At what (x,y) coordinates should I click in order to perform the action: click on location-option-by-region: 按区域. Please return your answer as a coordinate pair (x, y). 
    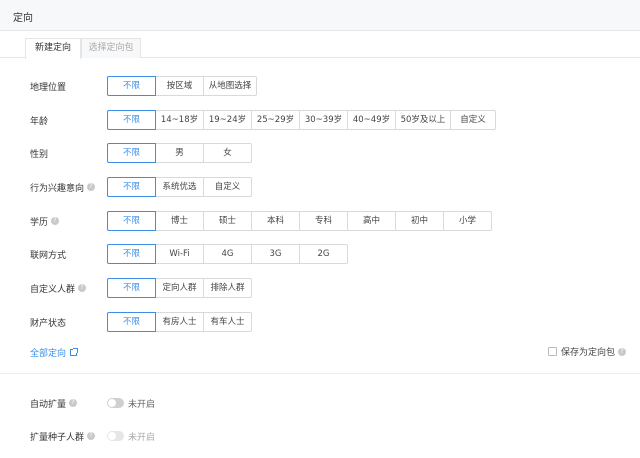
    Looking at the image, I should click on (179, 86).